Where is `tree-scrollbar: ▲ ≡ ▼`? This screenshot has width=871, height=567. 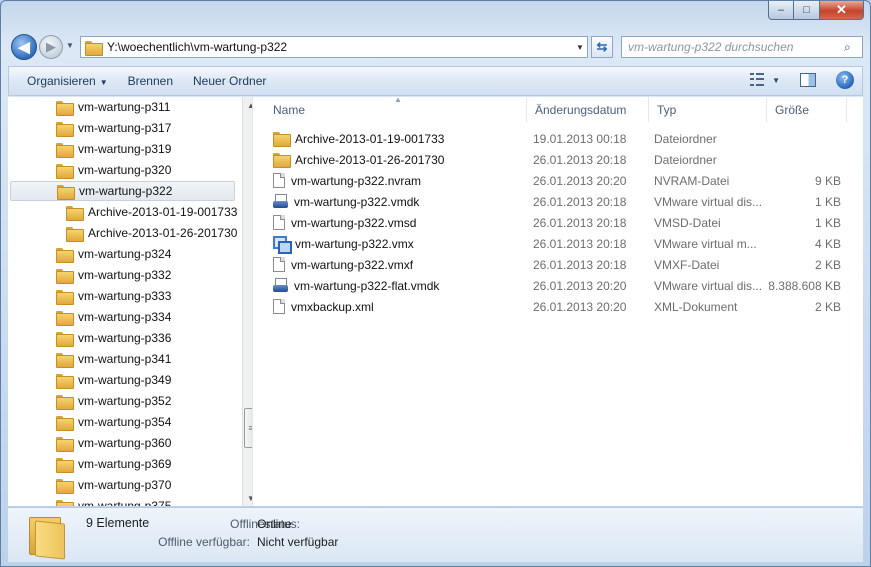
tree-scrollbar: ▲ ≡ ▼ is located at coordinates (247, 301).